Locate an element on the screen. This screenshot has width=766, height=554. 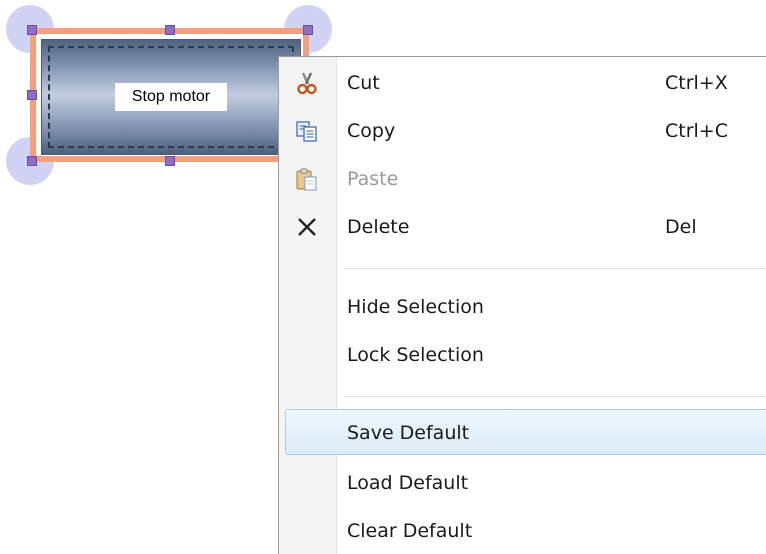
resize-handle-top-middle is located at coordinates (170, 30).